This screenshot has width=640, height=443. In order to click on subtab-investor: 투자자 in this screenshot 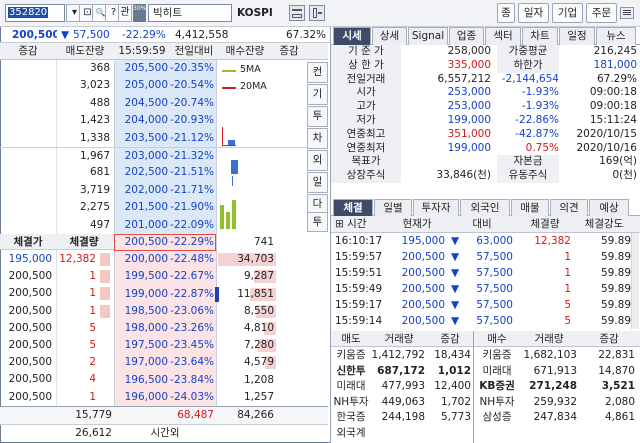, I will do `click(436, 207)`.